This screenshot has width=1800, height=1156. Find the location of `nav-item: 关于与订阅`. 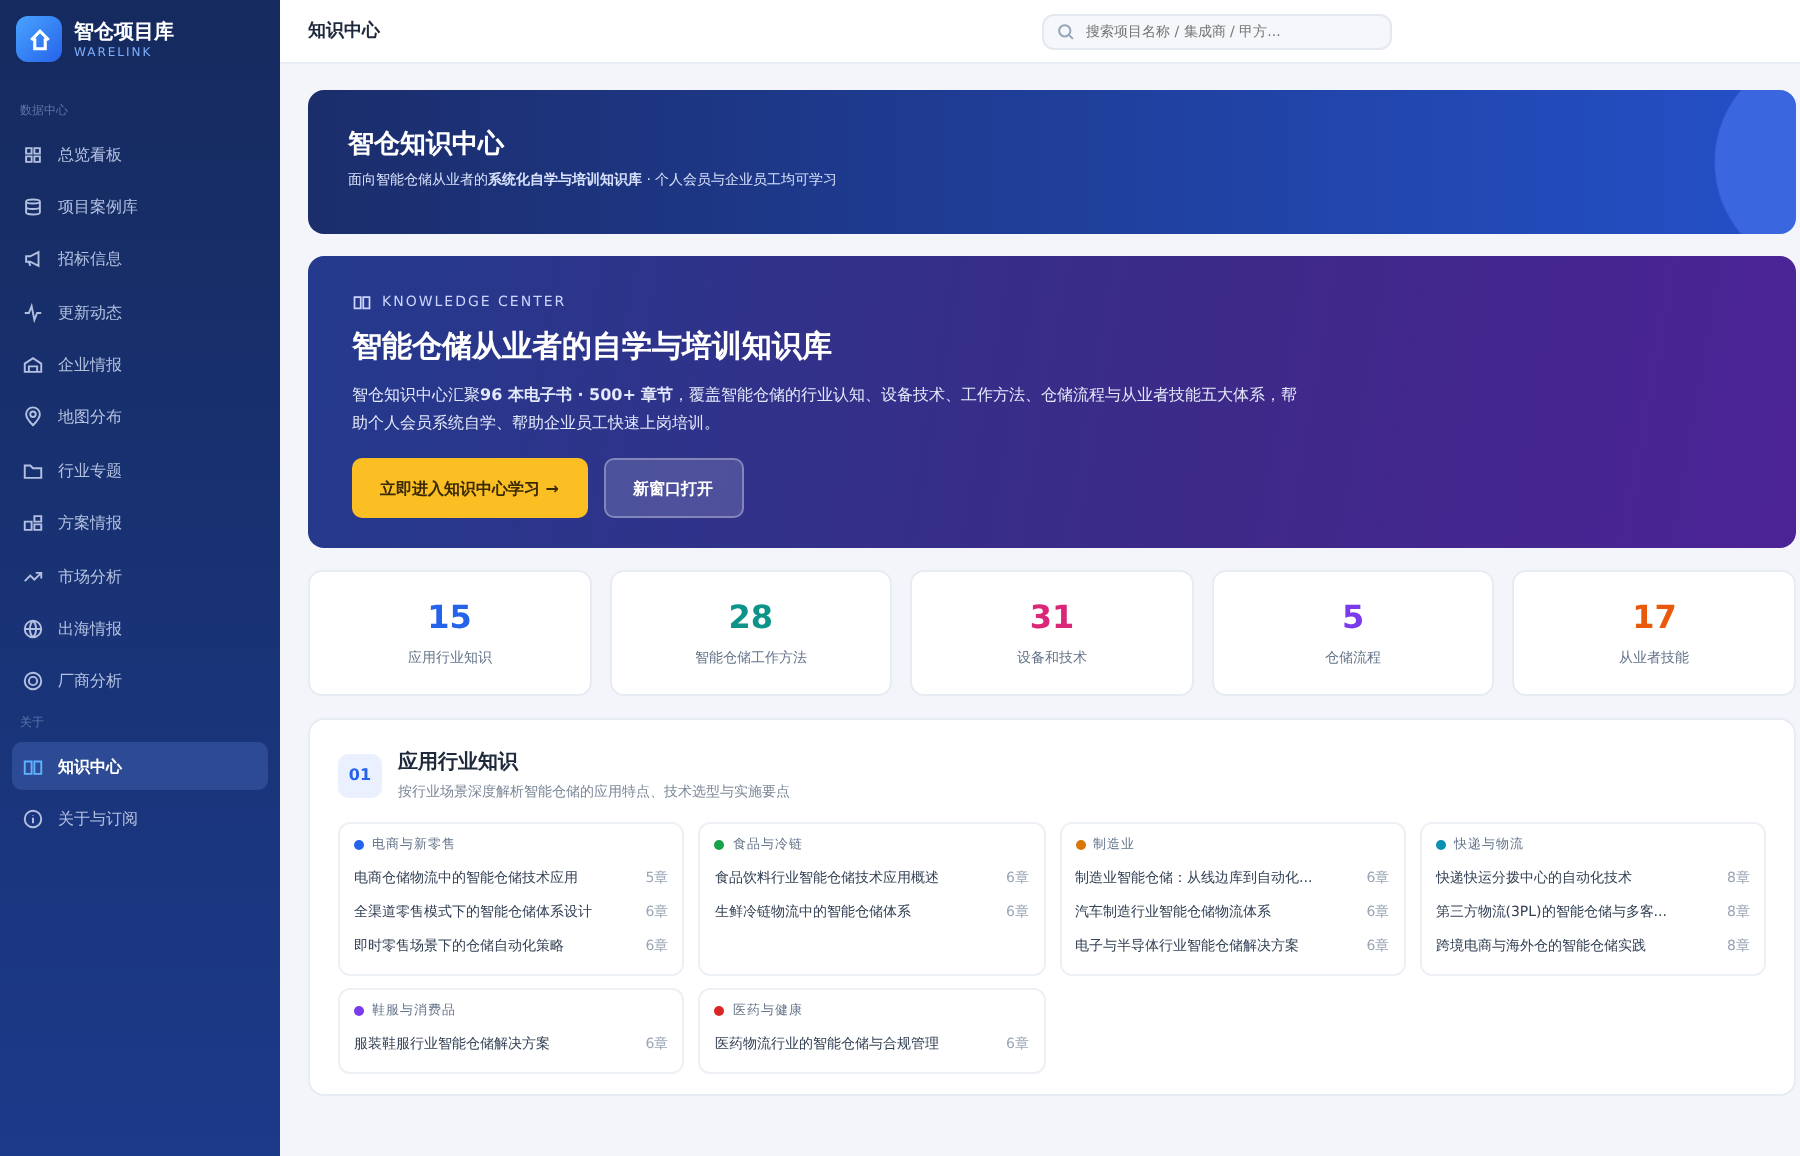

nav-item: 关于与订阅 is located at coordinates (140, 819).